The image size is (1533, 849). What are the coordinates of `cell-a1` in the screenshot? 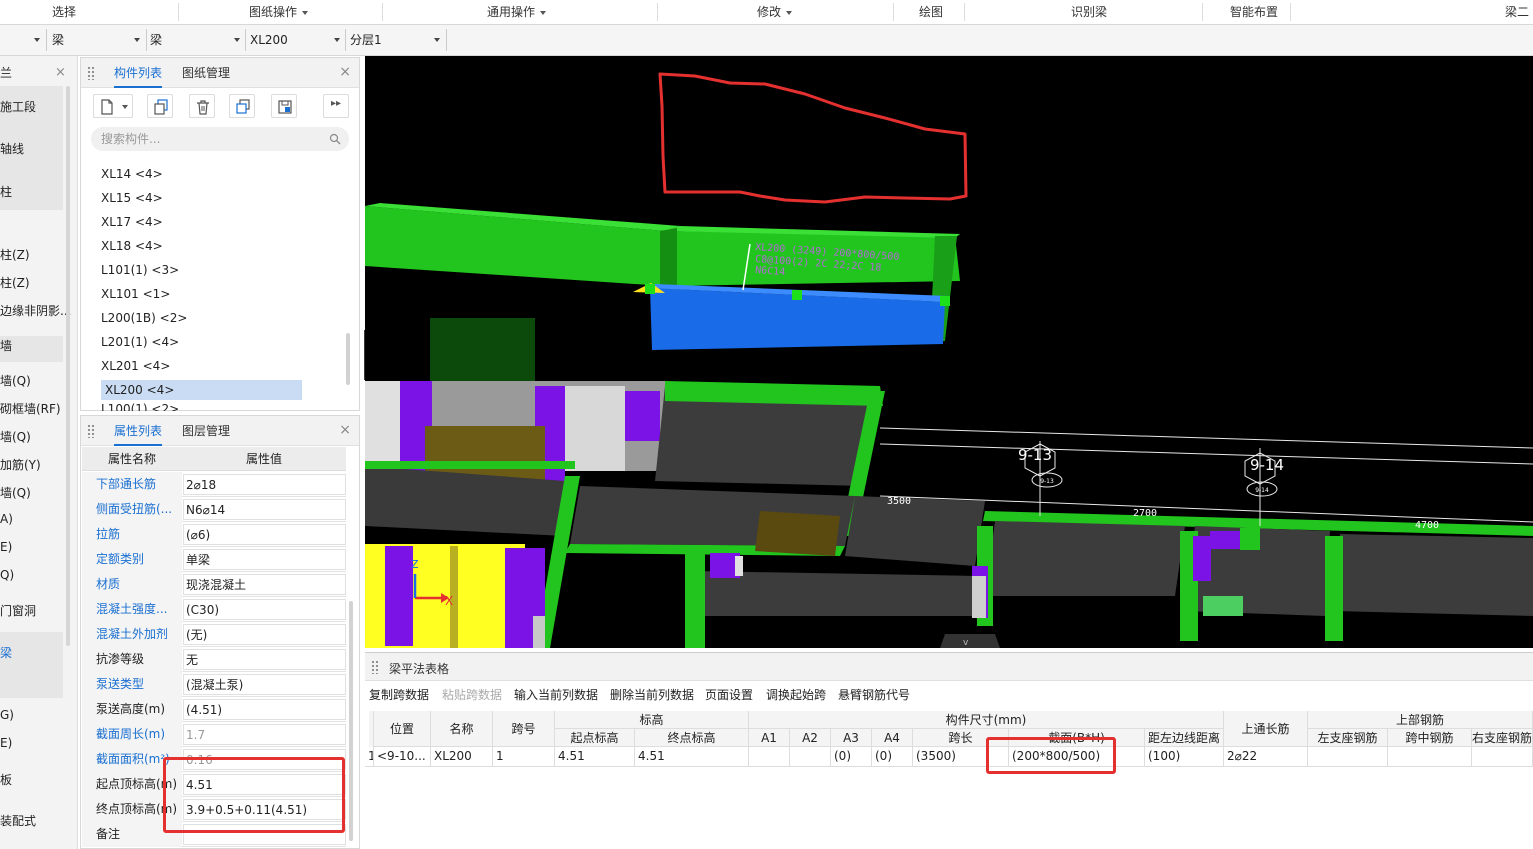 It's located at (769, 757).